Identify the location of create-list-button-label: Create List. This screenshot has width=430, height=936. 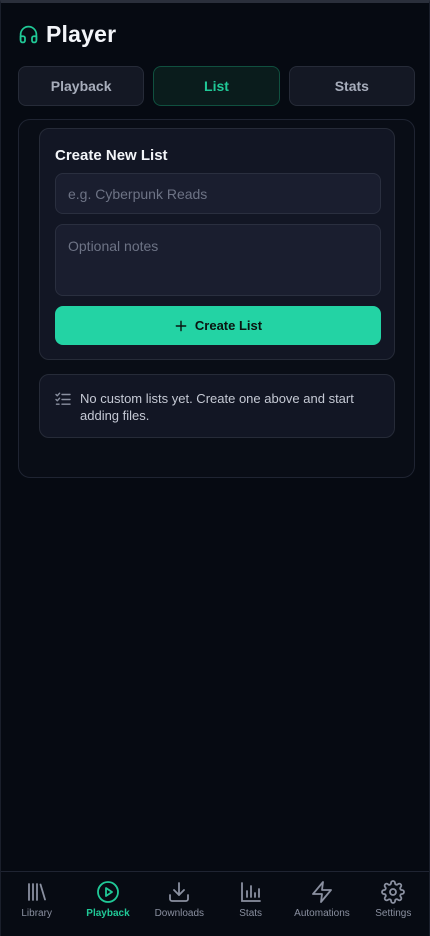
(228, 325).